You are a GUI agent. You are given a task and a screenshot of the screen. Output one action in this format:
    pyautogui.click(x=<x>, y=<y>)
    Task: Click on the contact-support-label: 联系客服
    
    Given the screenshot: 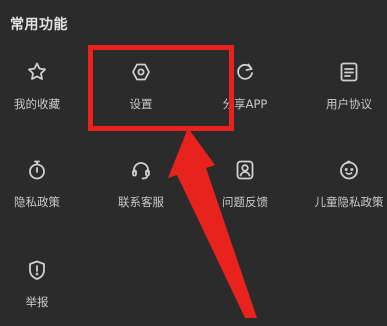 What is the action you would take?
    pyautogui.click(x=141, y=202)
    